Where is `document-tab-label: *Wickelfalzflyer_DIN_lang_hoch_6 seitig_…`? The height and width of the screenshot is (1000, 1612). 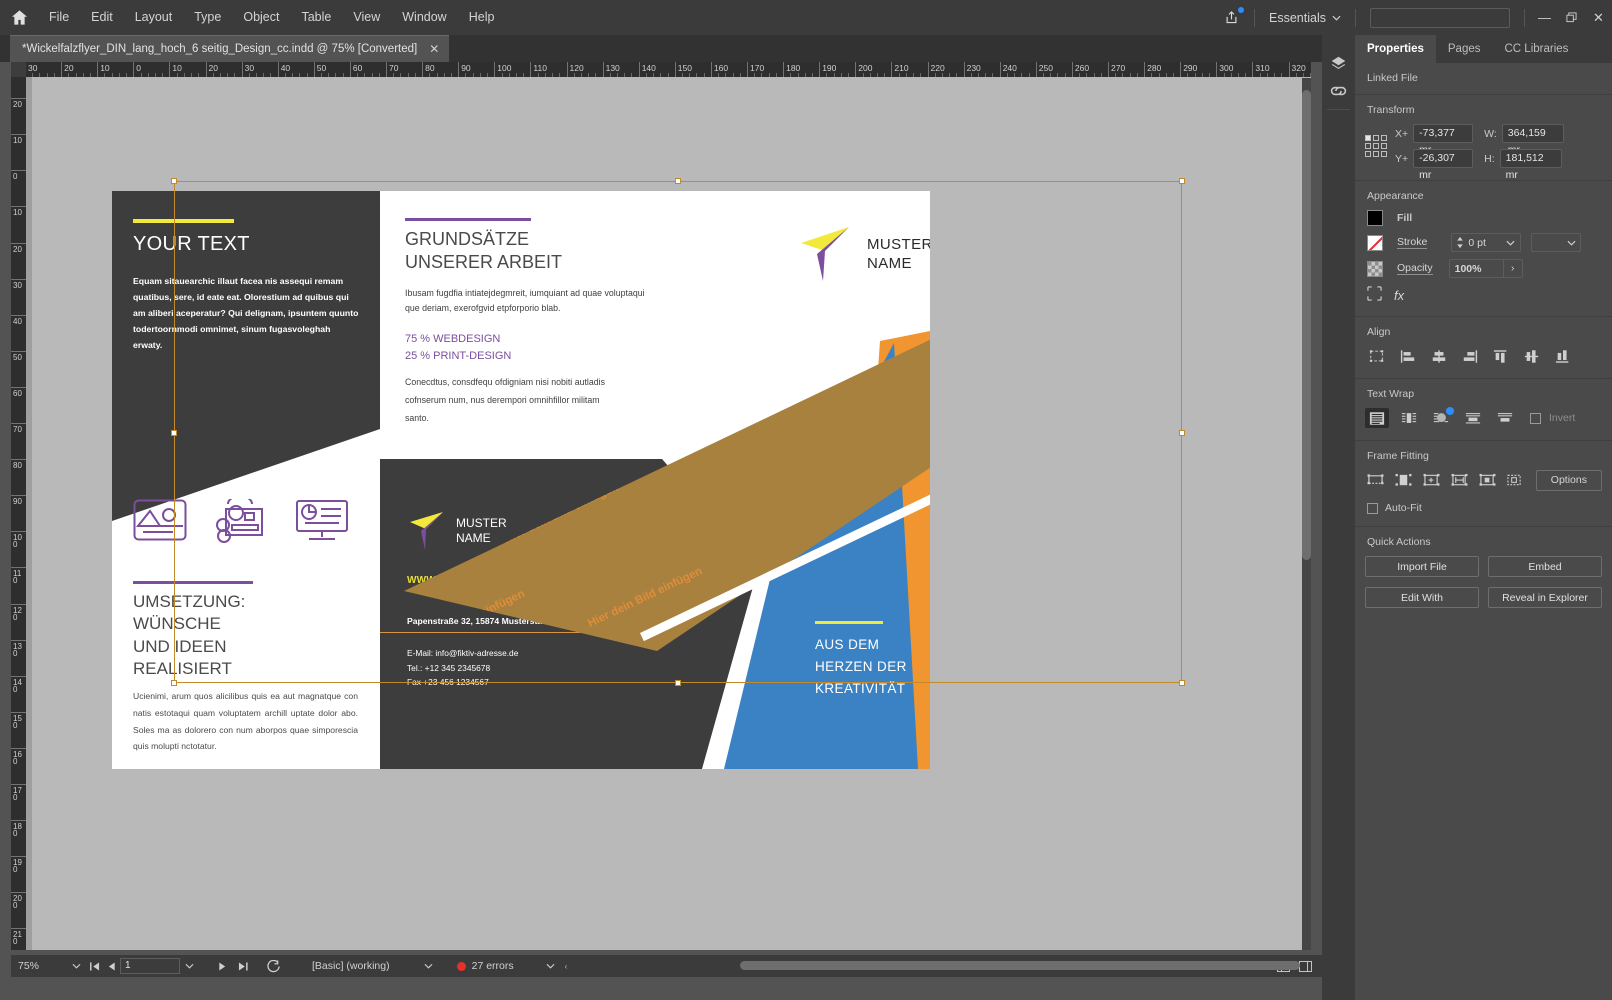 document-tab-label: *Wickelfalzflyer_DIN_lang_hoch_6 seitig_… is located at coordinates (220, 49).